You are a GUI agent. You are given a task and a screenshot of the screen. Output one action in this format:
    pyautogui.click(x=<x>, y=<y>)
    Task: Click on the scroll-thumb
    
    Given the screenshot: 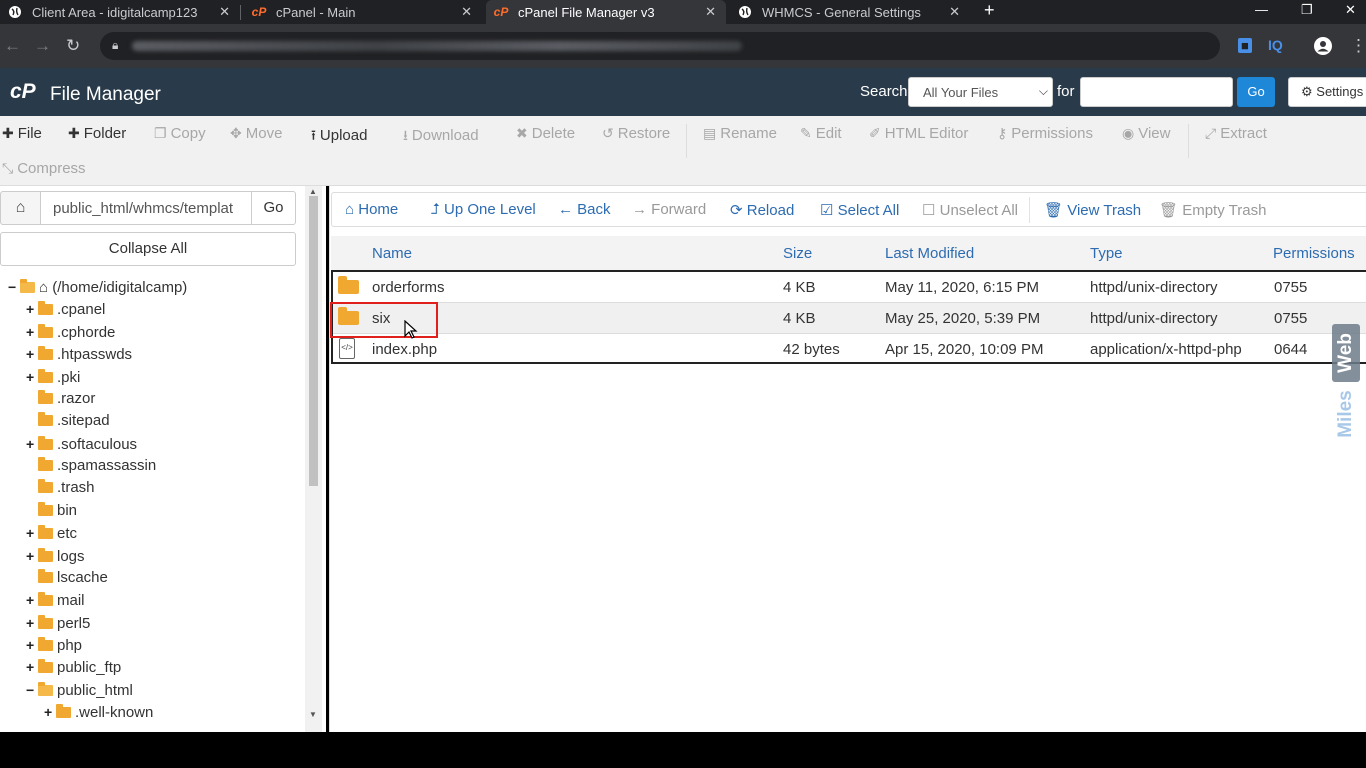 What is the action you would take?
    pyautogui.click(x=313, y=341)
    